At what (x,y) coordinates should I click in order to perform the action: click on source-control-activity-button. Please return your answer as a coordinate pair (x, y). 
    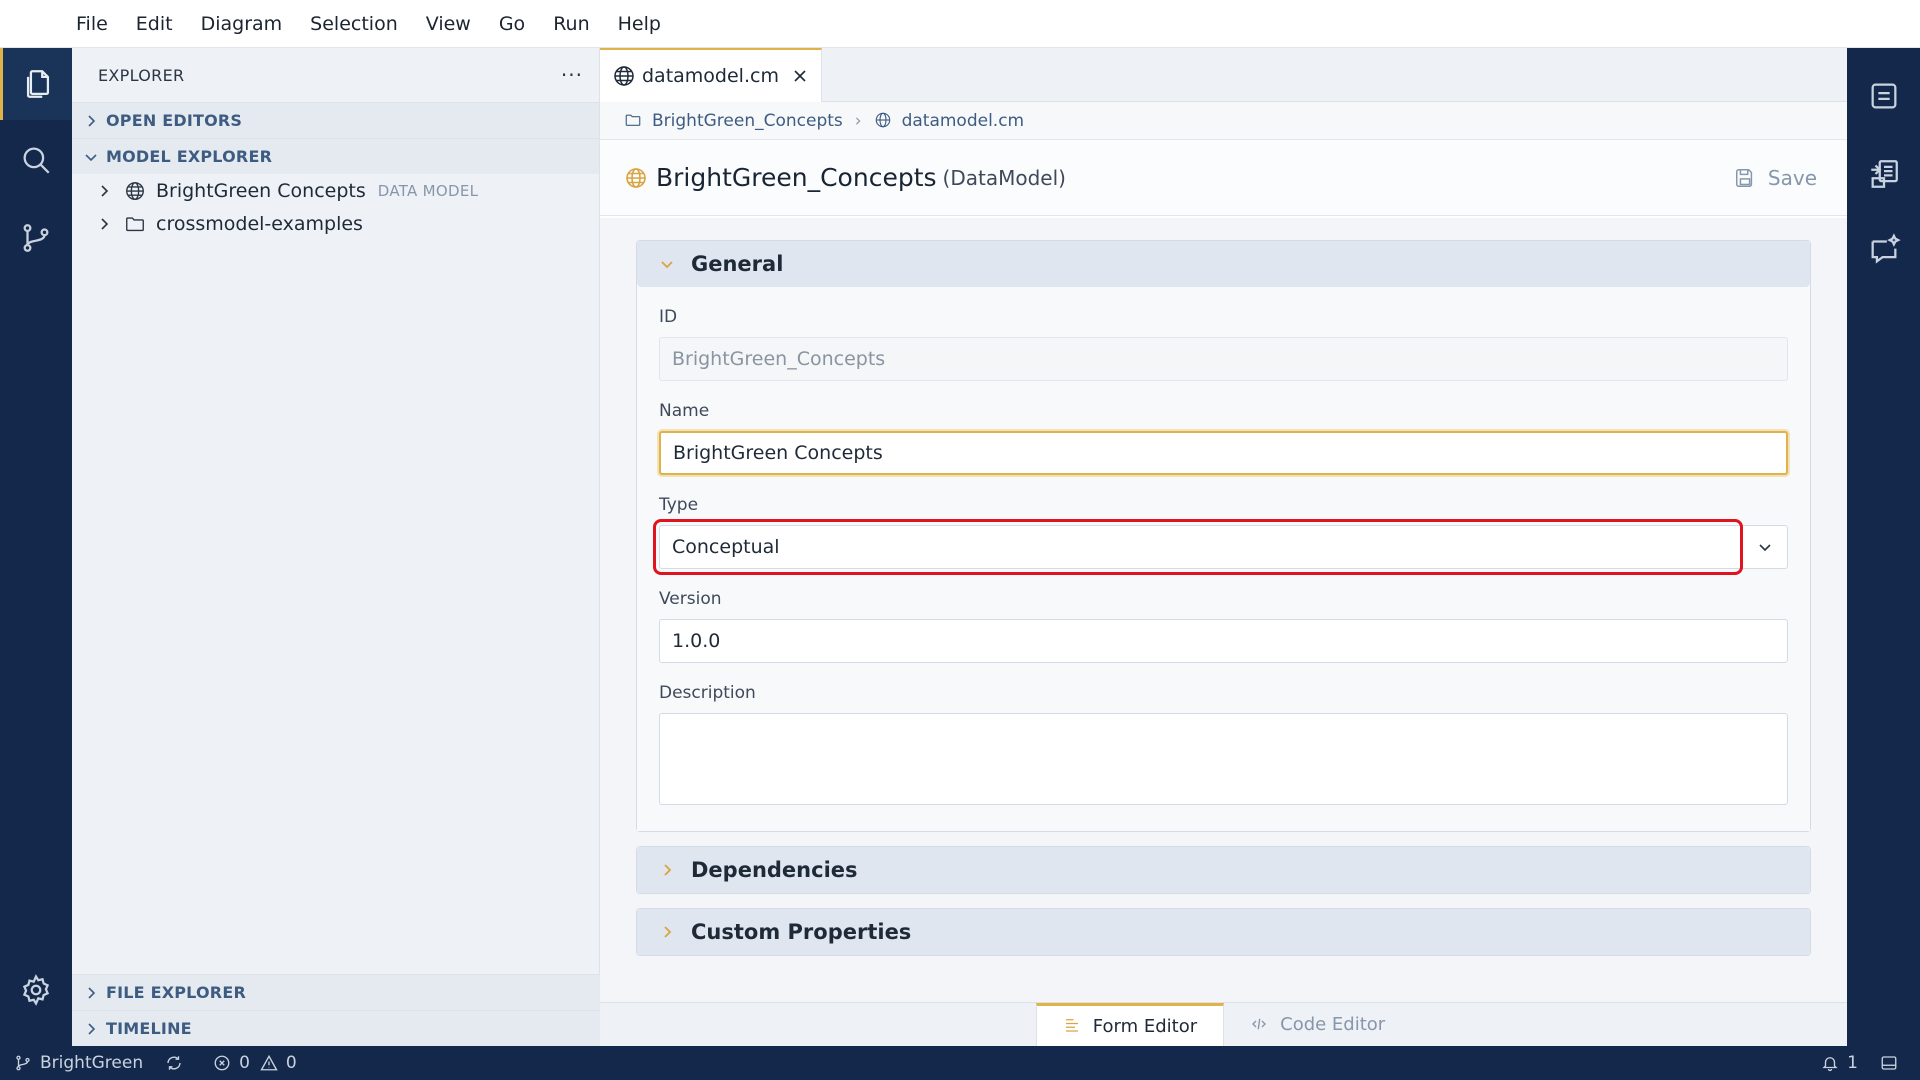
    Looking at the image, I should click on (36, 238).